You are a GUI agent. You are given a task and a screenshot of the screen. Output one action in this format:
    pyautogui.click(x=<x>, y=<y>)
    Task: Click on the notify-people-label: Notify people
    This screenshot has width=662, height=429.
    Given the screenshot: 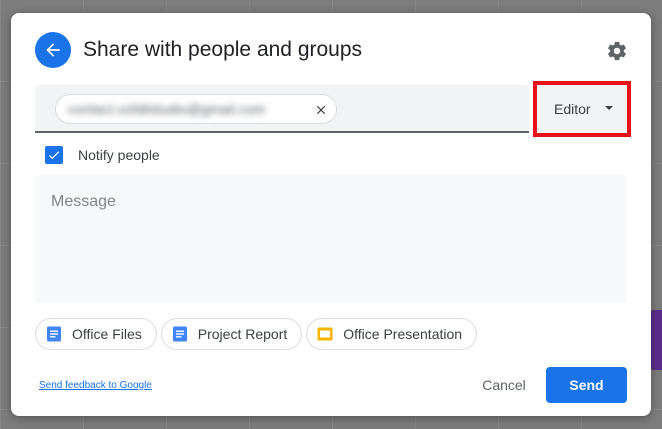 What is the action you would take?
    pyautogui.click(x=119, y=155)
    